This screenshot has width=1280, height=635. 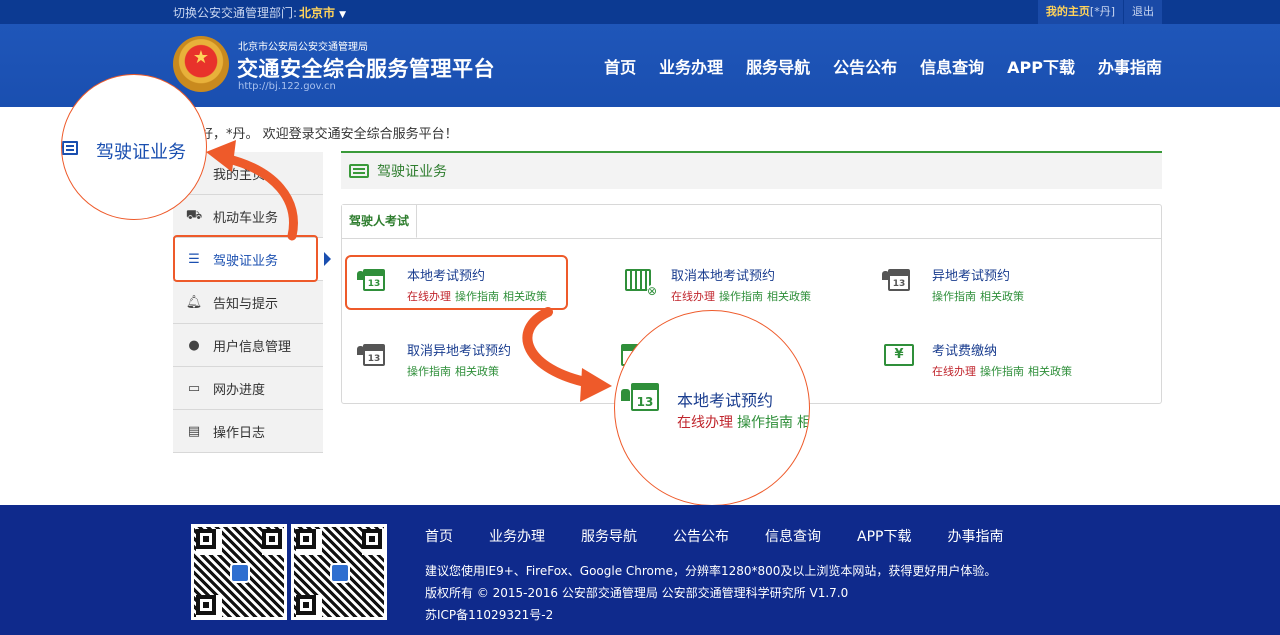 I want to click on service-remote-exam-booking: 13 异地考试预约 操作指南 相关政策, so click(x=955, y=284).